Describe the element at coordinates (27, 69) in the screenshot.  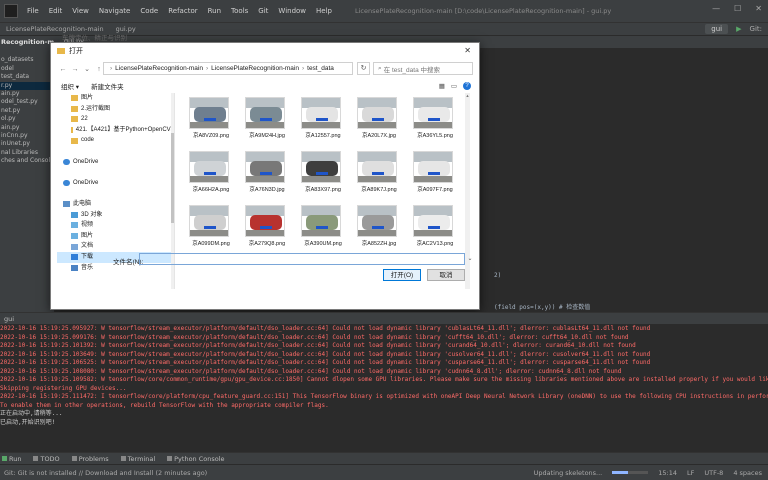
I see `tree-item: odel` at that location.